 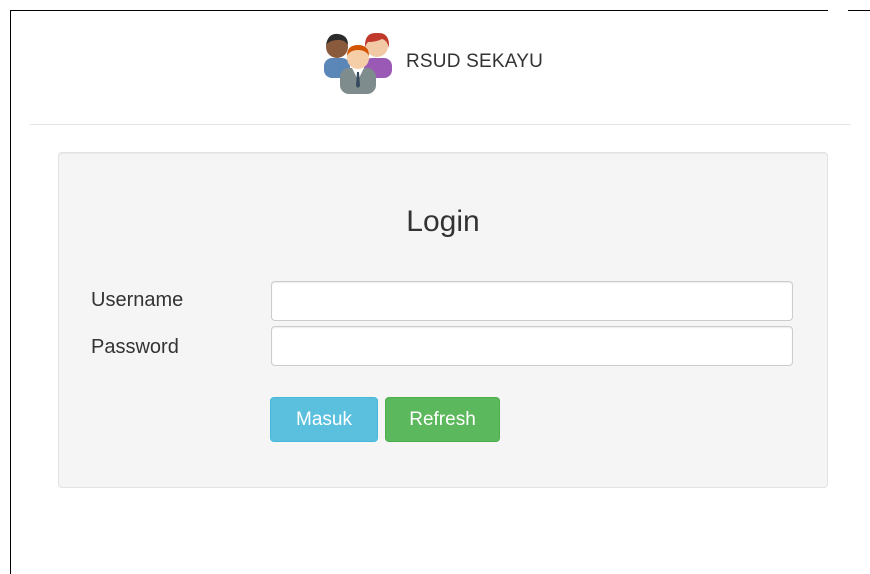 I want to click on password-label: Password, so click(x=135, y=347).